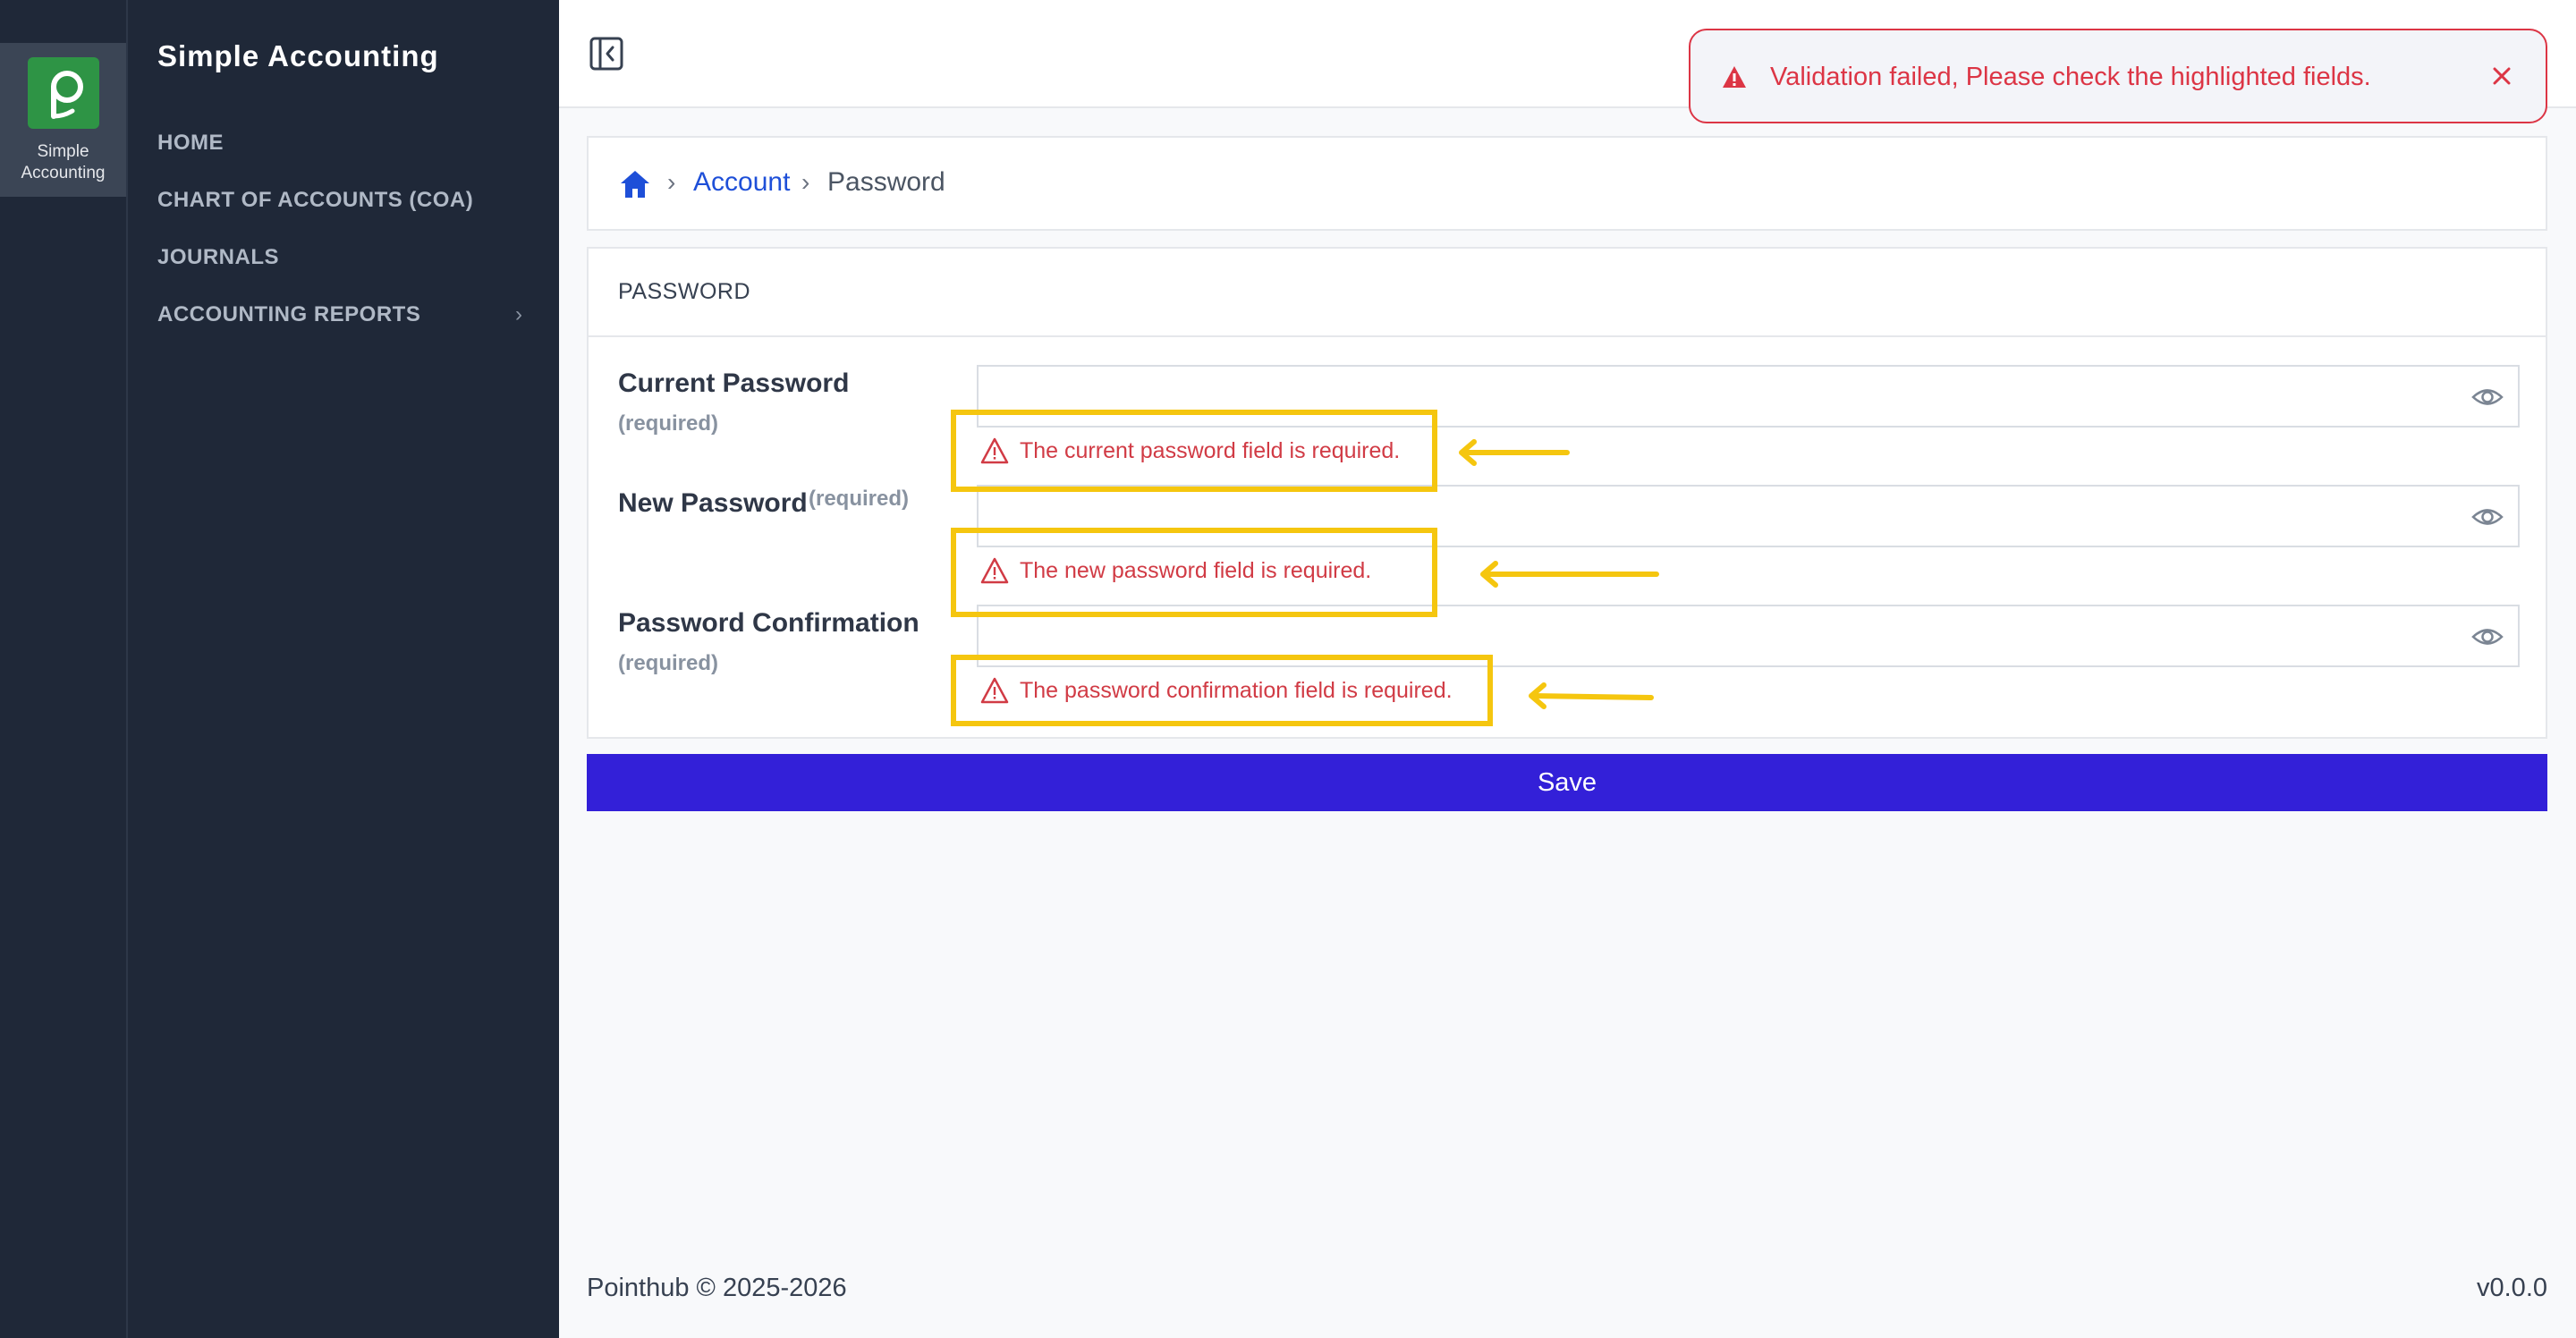 The width and height of the screenshot is (2576, 1338). I want to click on breadcrumb: › Account › Password, so click(1567, 183).